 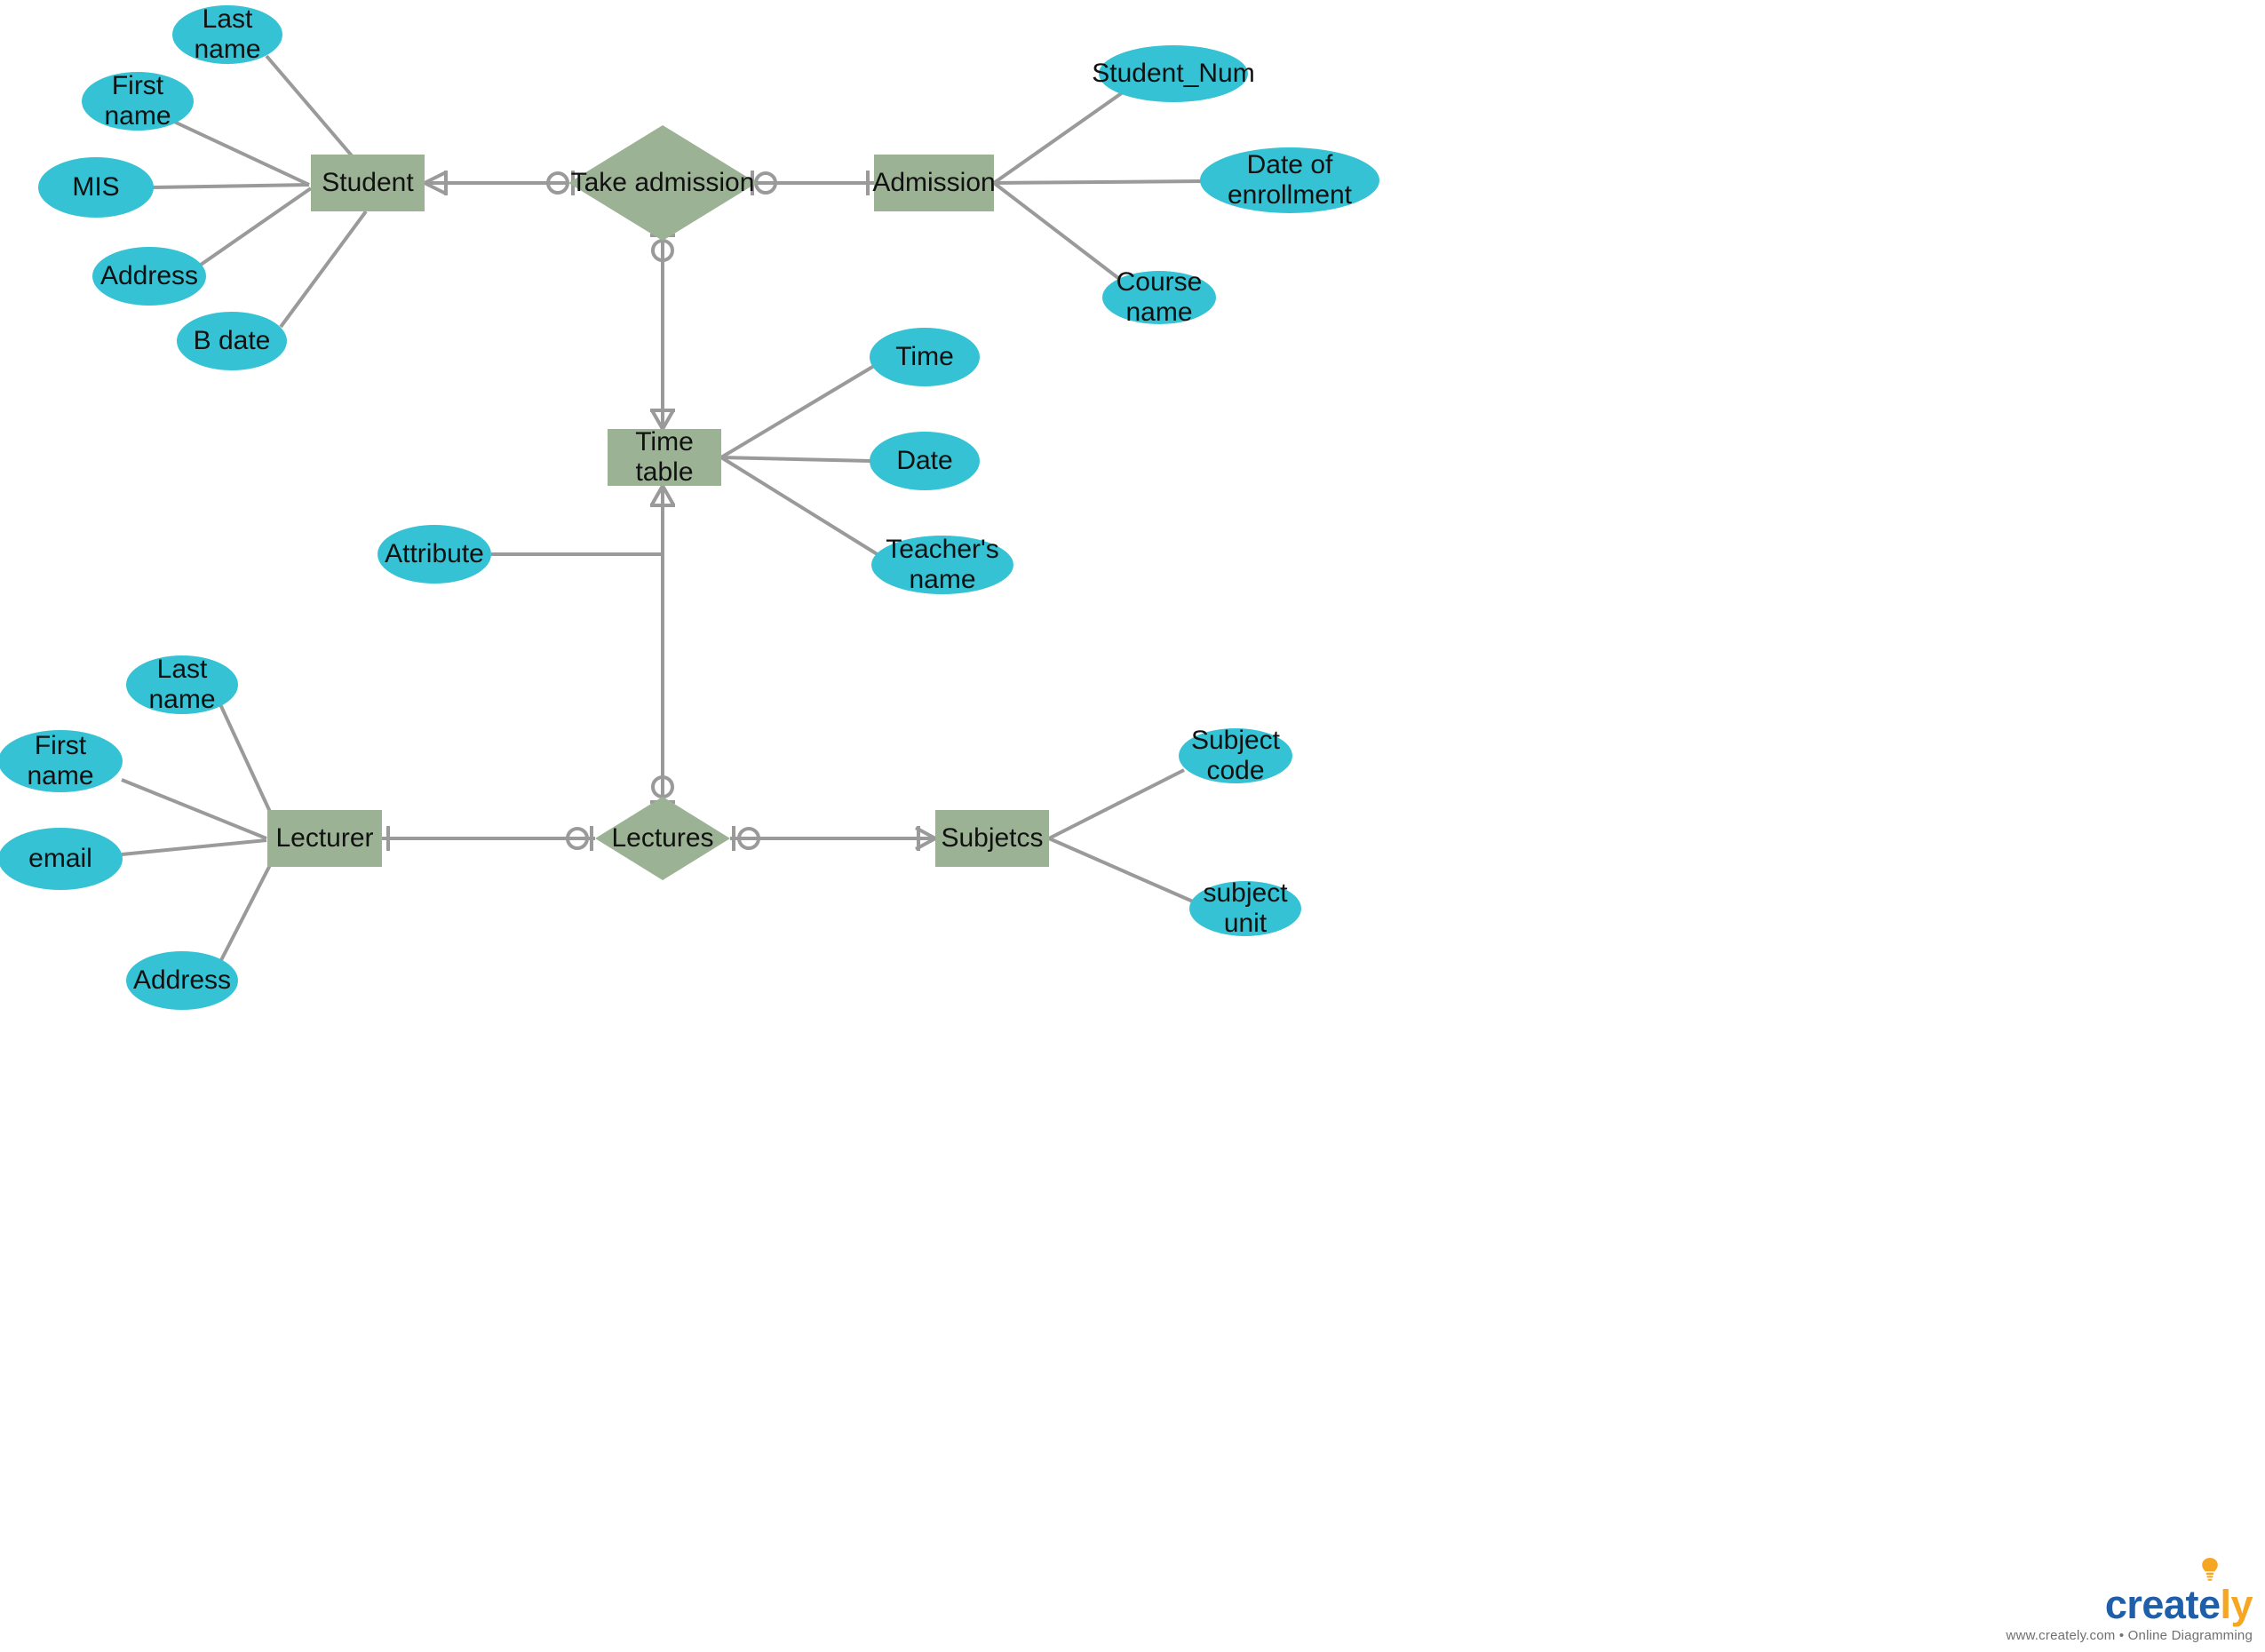 What do you see at coordinates (499, 183) in the screenshot?
I see `connector-student-take-admission` at bounding box center [499, 183].